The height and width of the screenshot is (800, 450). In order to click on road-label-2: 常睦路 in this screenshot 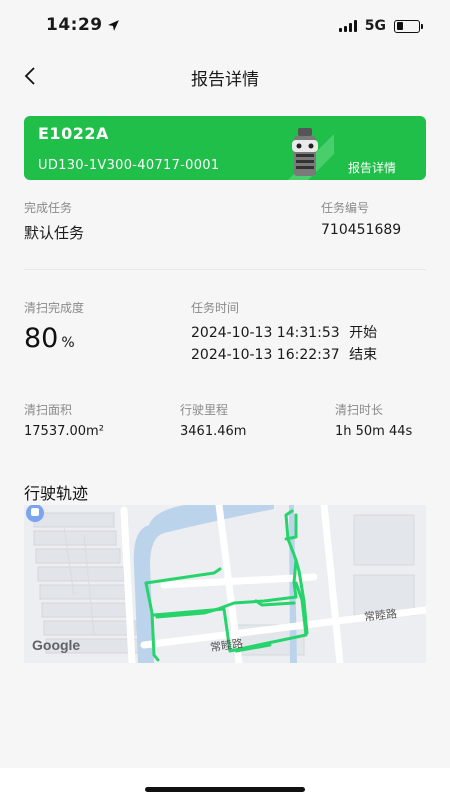, I will do `click(380, 615)`.